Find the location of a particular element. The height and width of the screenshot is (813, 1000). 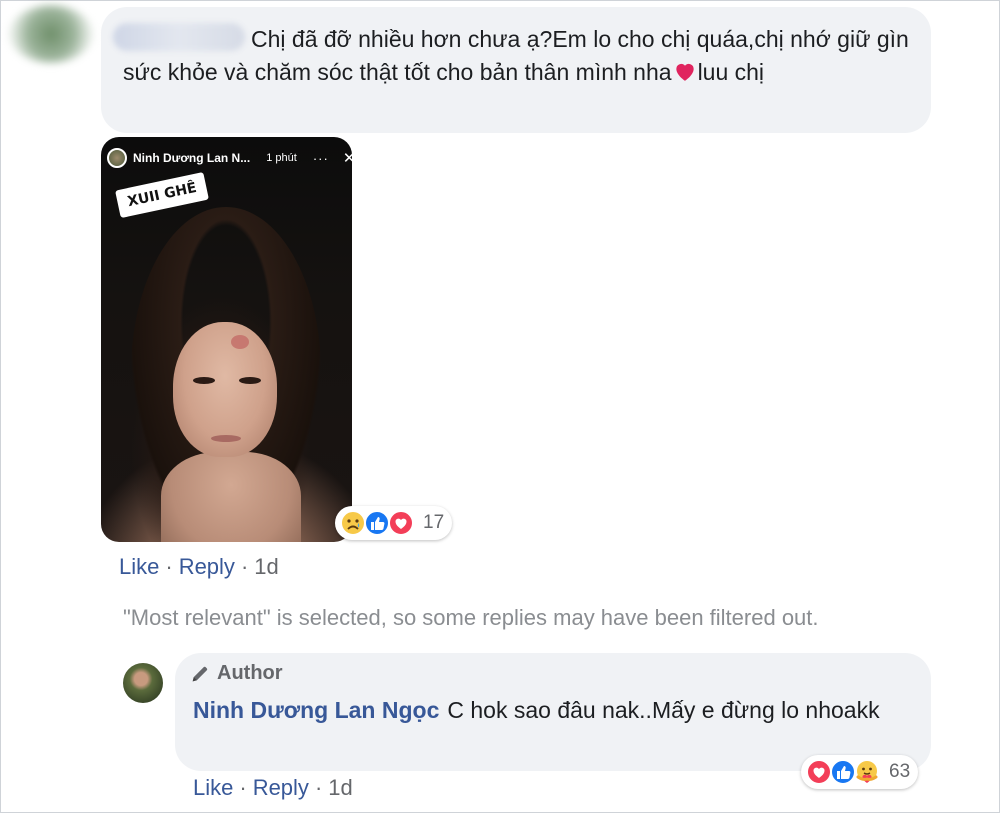

close-icon: ✕ is located at coordinates (347, 158).